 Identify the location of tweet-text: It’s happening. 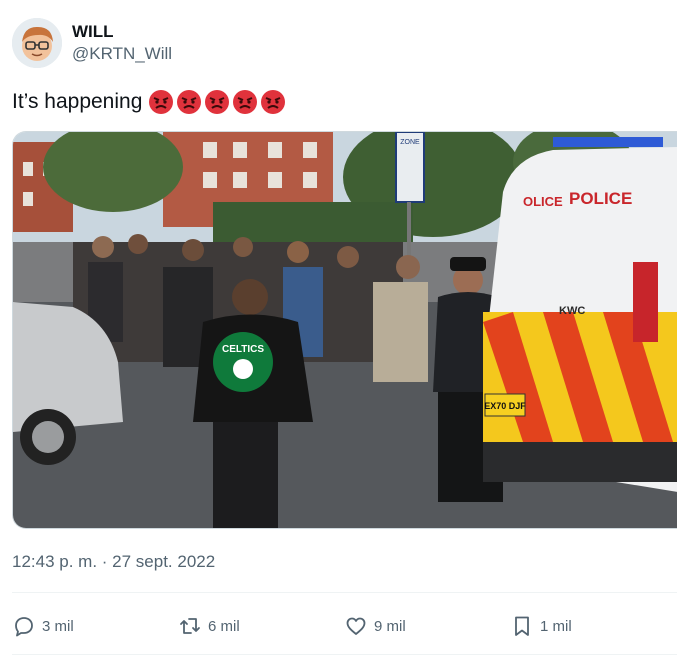
(149, 102).